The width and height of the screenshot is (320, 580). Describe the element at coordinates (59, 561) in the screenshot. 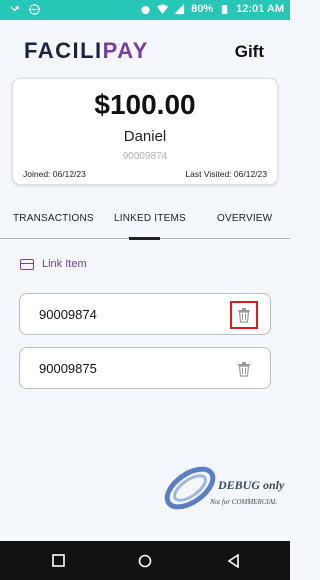

I see `recent-apps-icon` at that location.